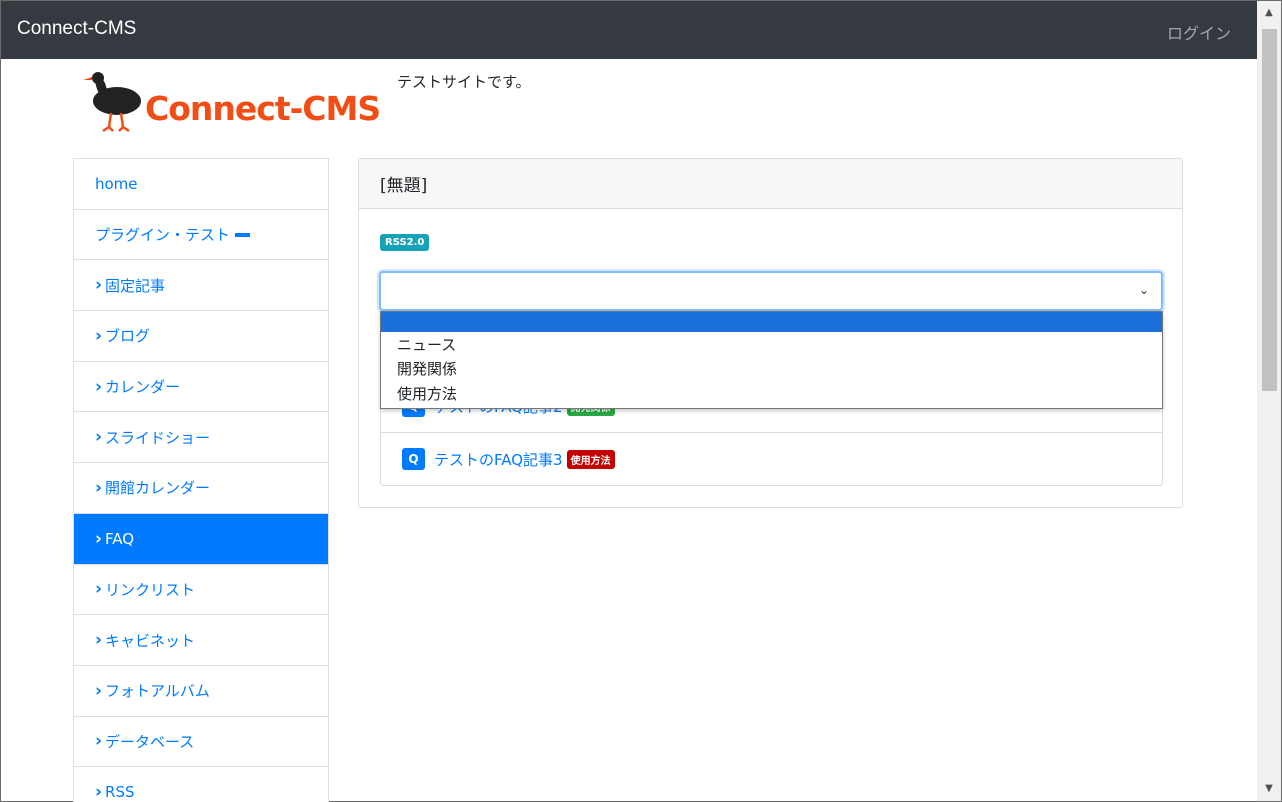 This screenshot has width=1282, height=802. What do you see at coordinates (1143, 290) in the screenshot?
I see `chevron-down-icon: ⌄` at bounding box center [1143, 290].